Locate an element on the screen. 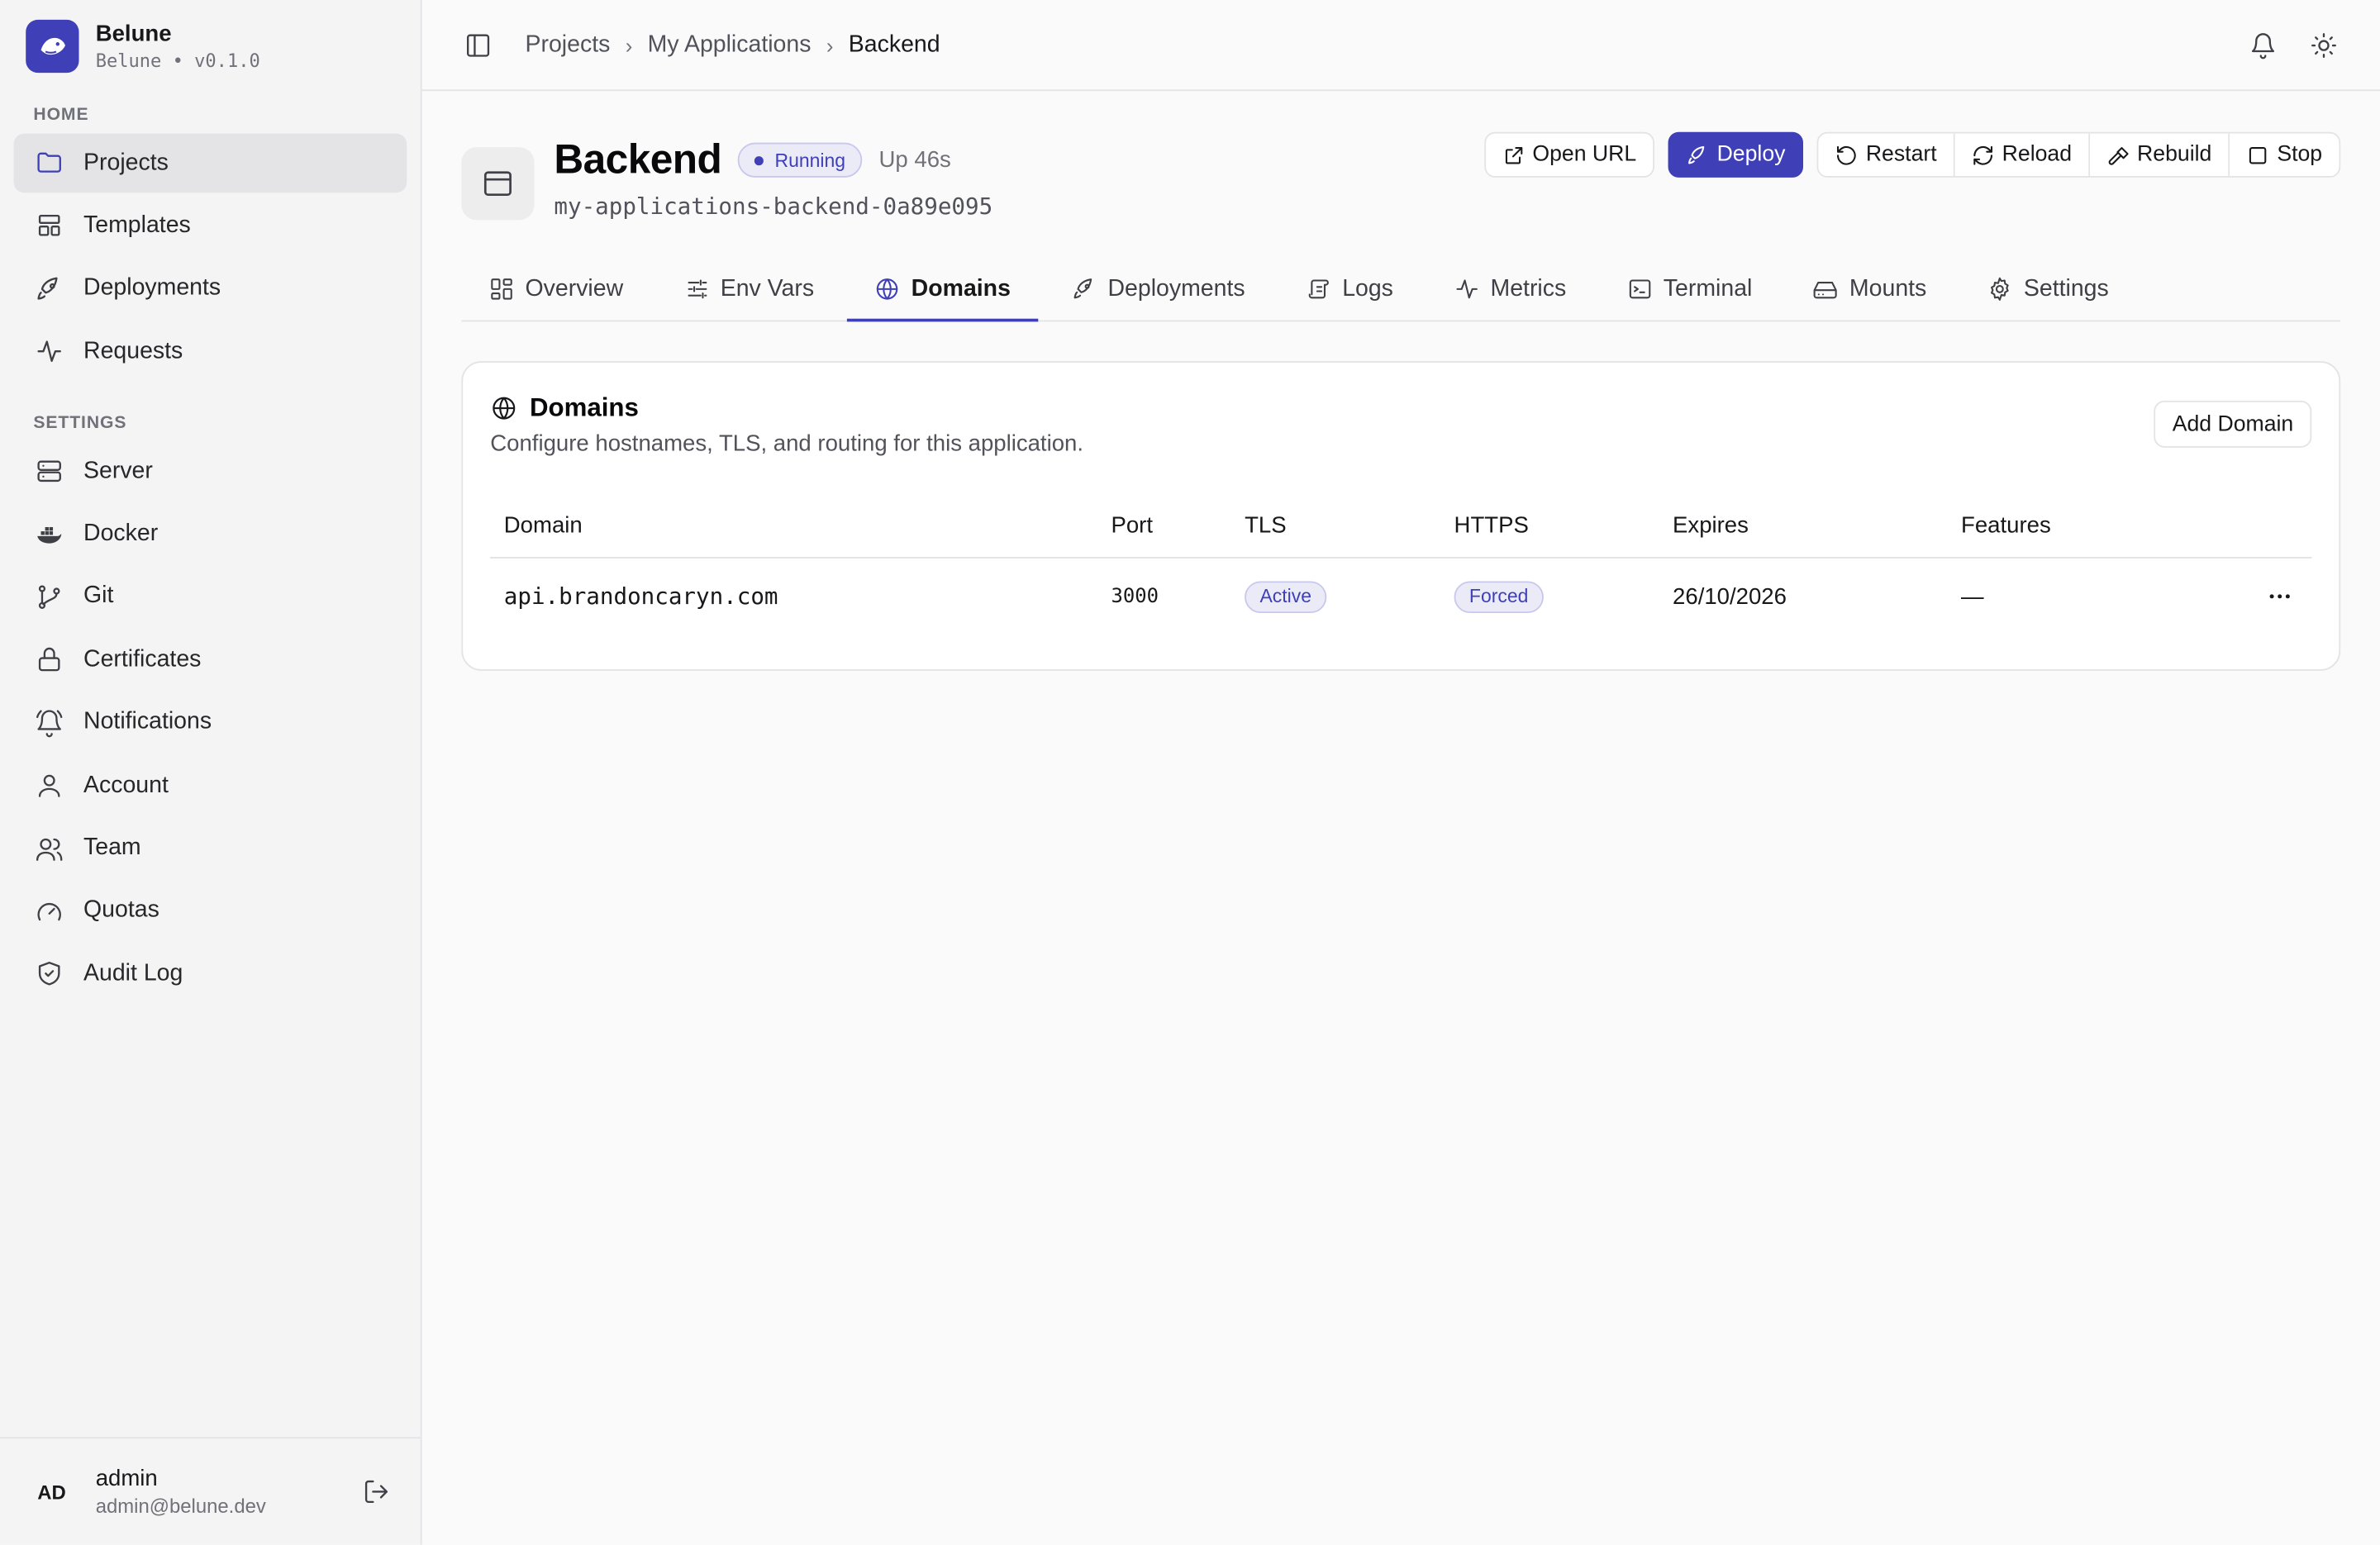  restart-button: Restart is located at coordinates (1886, 155).